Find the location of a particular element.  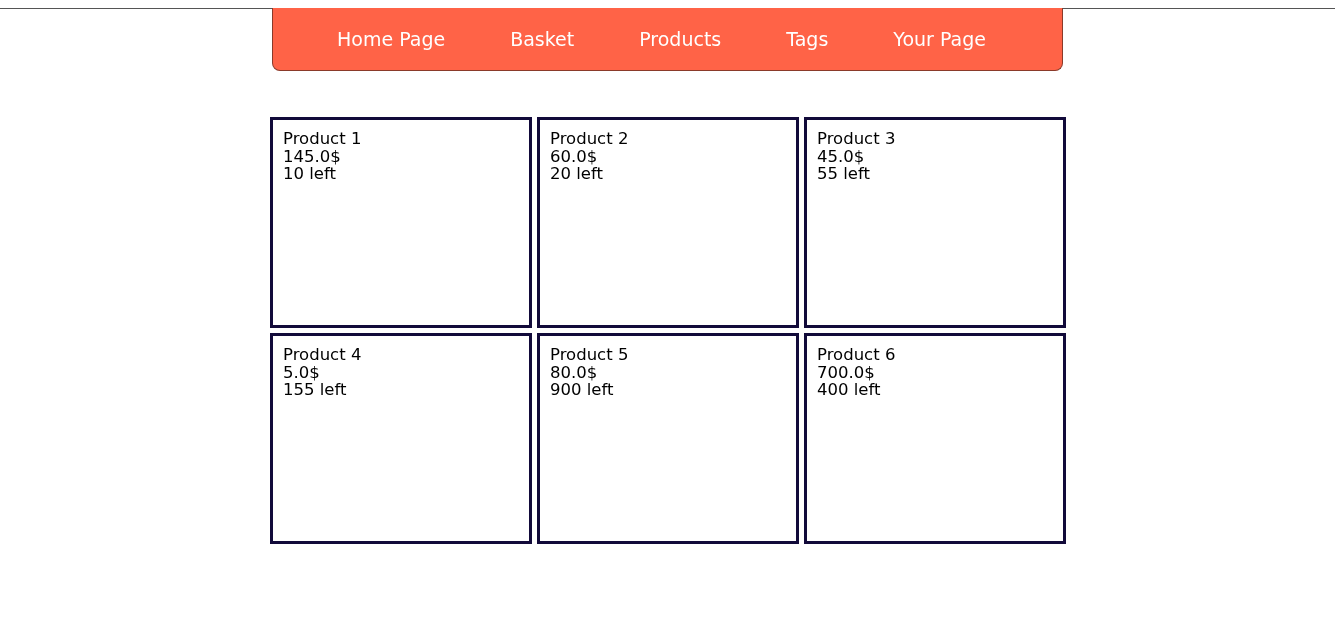

product-name: Product 4 is located at coordinates (323, 355).